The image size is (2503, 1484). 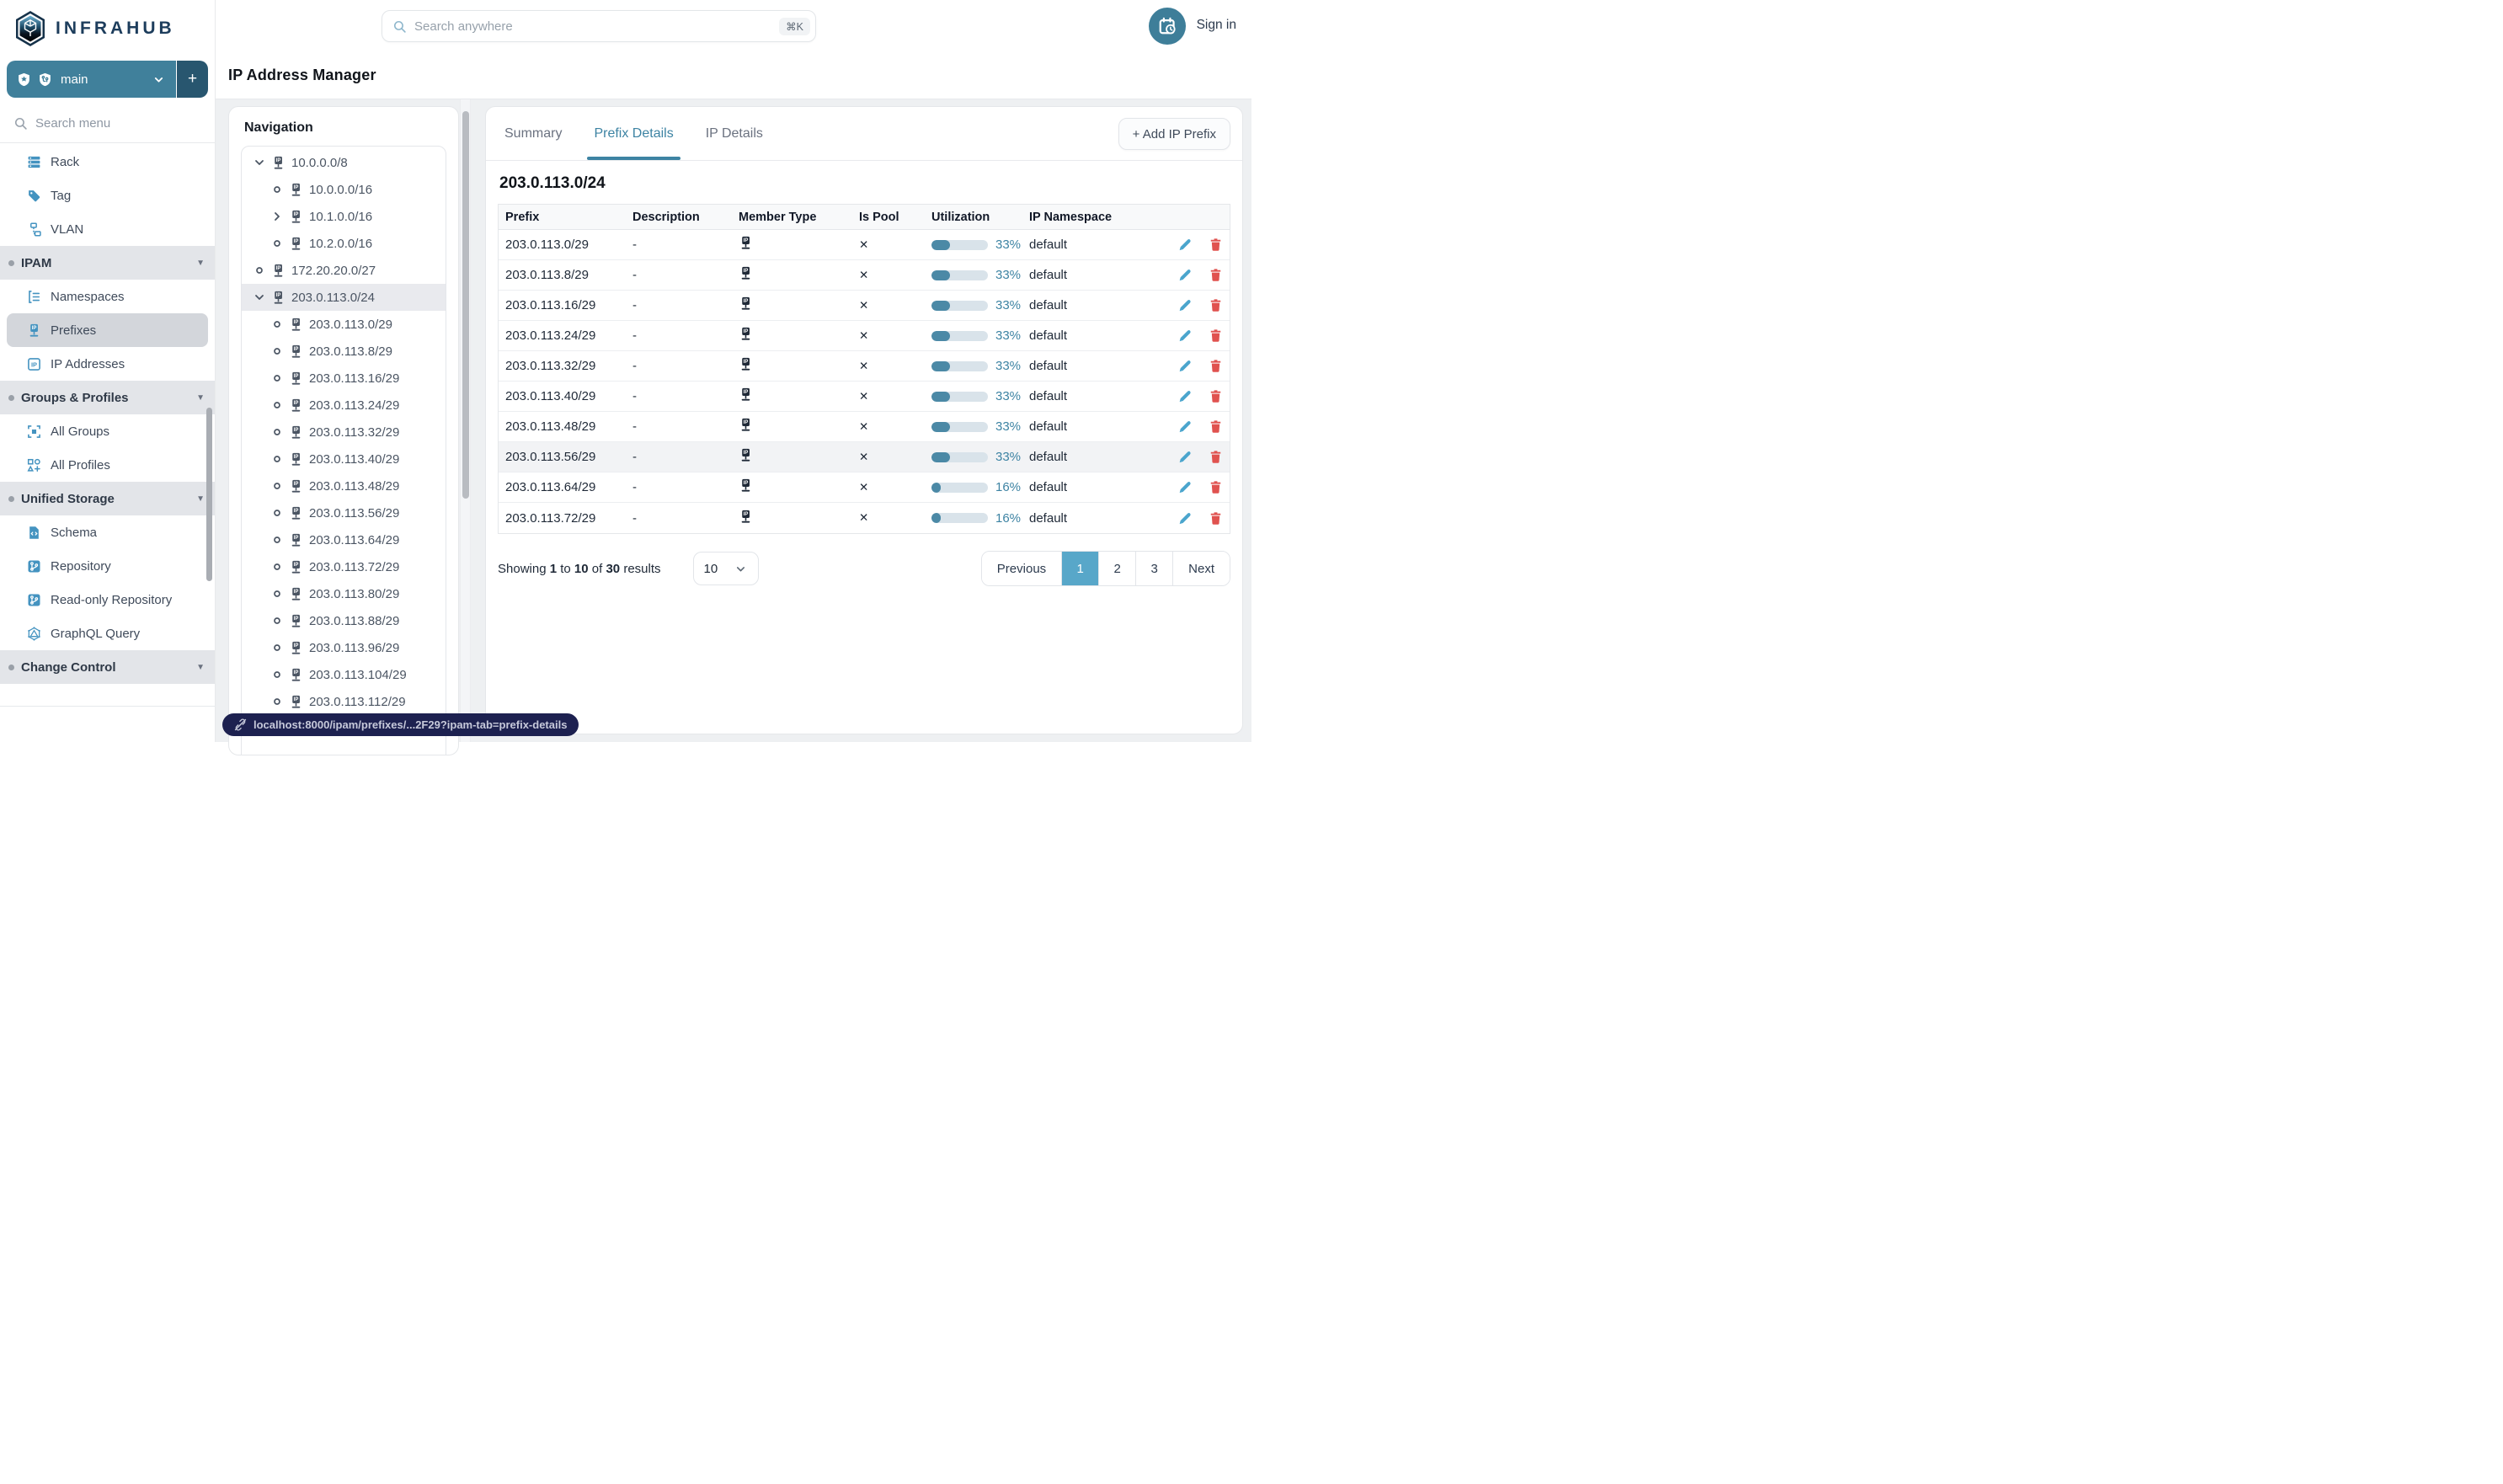 What do you see at coordinates (344, 352) in the screenshot?
I see `tree-item: IP 203.0.113.8/29` at bounding box center [344, 352].